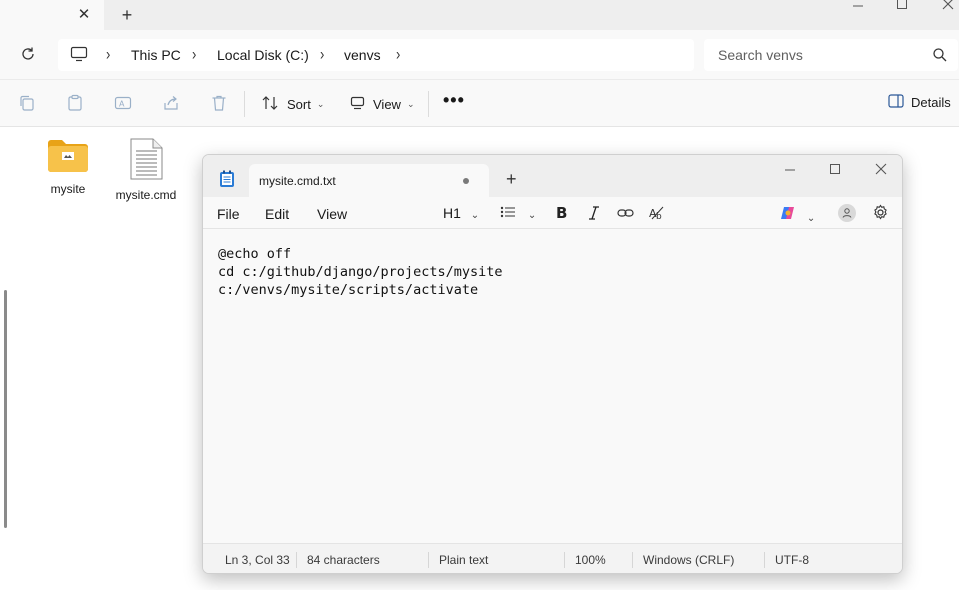 The width and height of the screenshot is (959, 590). Describe the element at coordinates (255, 254) in the screenshot. I see `text-line: @echo off` at that location.